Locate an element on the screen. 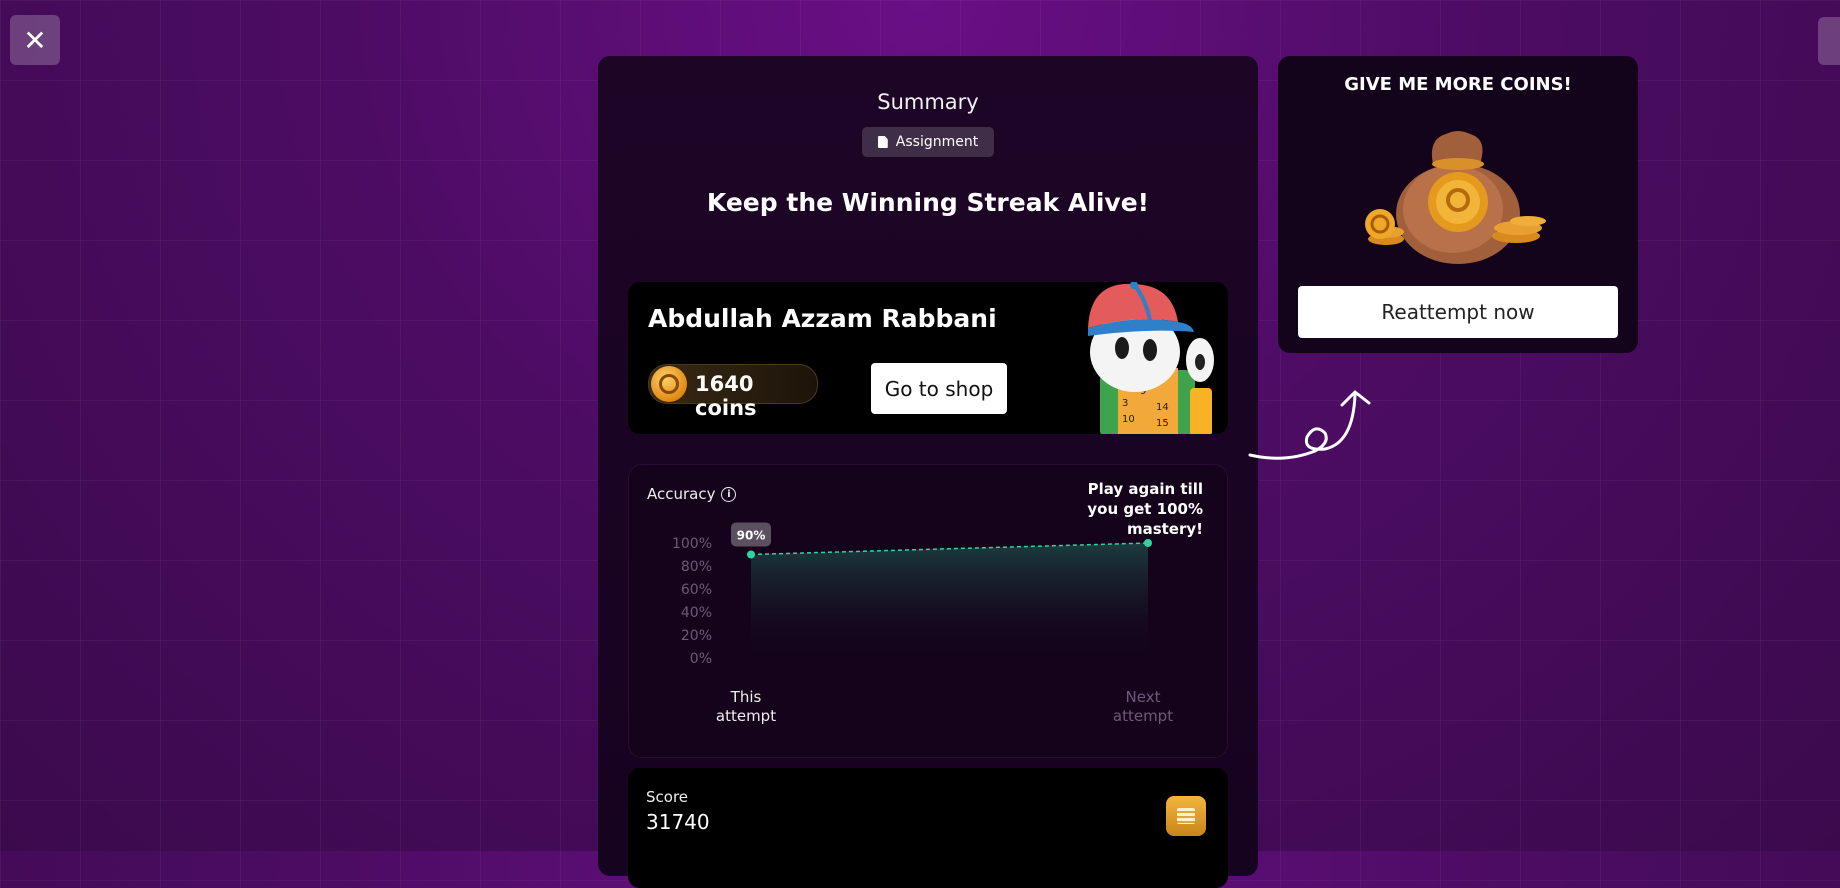 The image size is (1840, 888). y-tick-label: 100% is located at coordinates (692, 544).